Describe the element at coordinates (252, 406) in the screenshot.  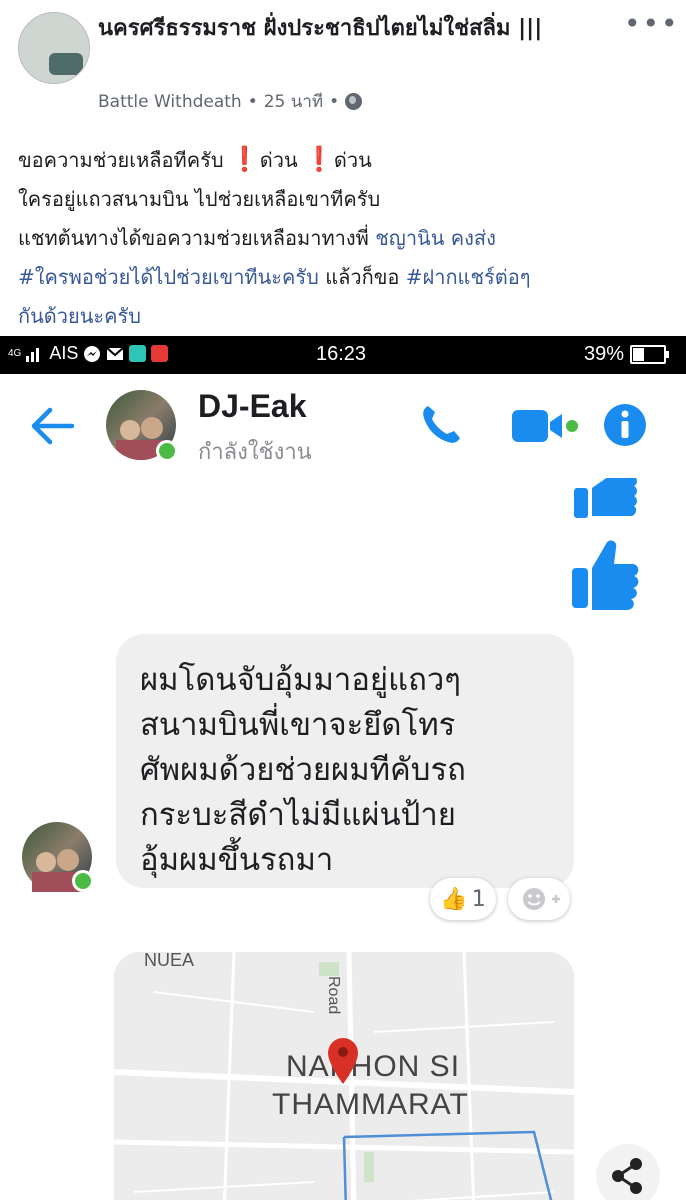
I see `contact-name: DJ-Eak` at that location.